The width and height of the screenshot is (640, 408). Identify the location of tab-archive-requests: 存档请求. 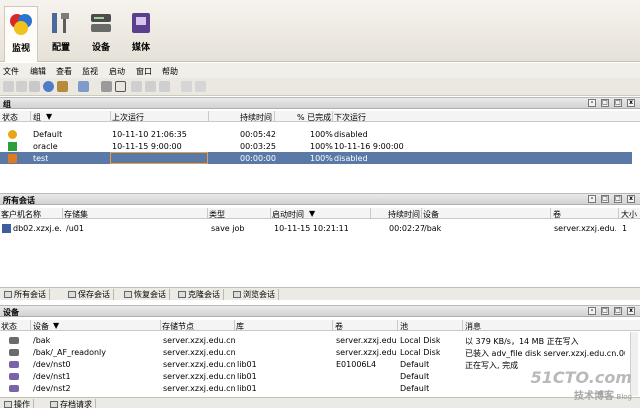
(72, 403).